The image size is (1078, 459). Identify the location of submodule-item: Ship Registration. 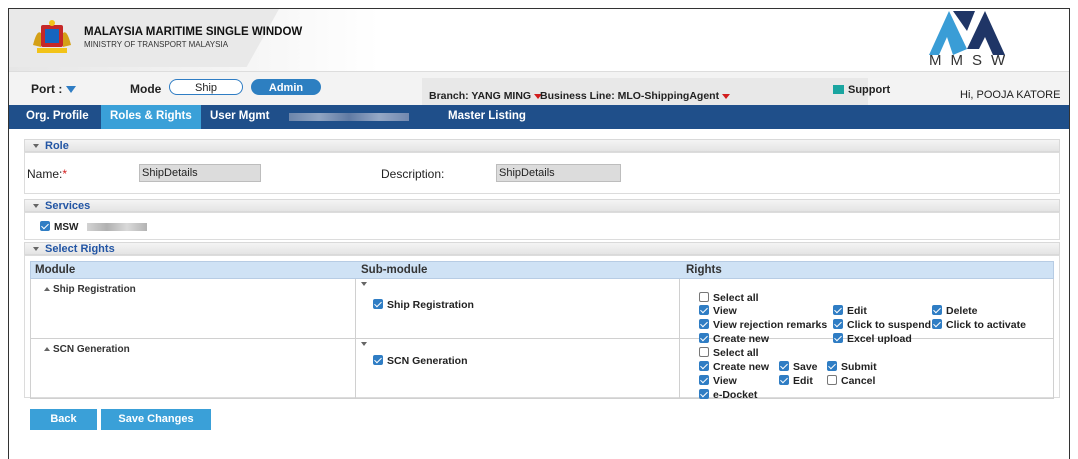
(423, 305).